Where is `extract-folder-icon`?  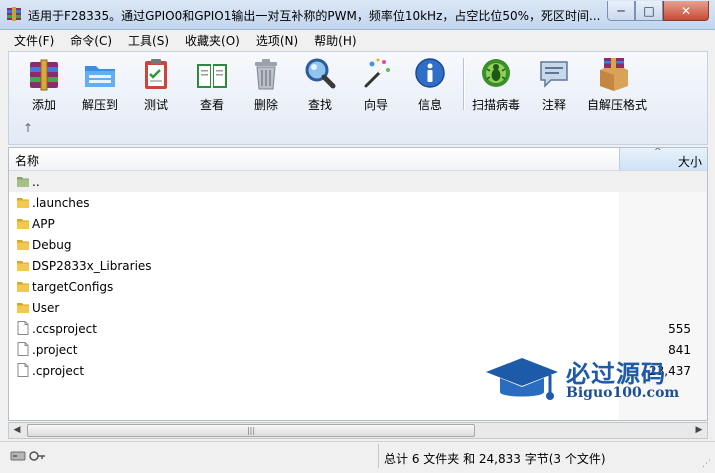 extract-folder-icon is located at coordinates (100, 76).